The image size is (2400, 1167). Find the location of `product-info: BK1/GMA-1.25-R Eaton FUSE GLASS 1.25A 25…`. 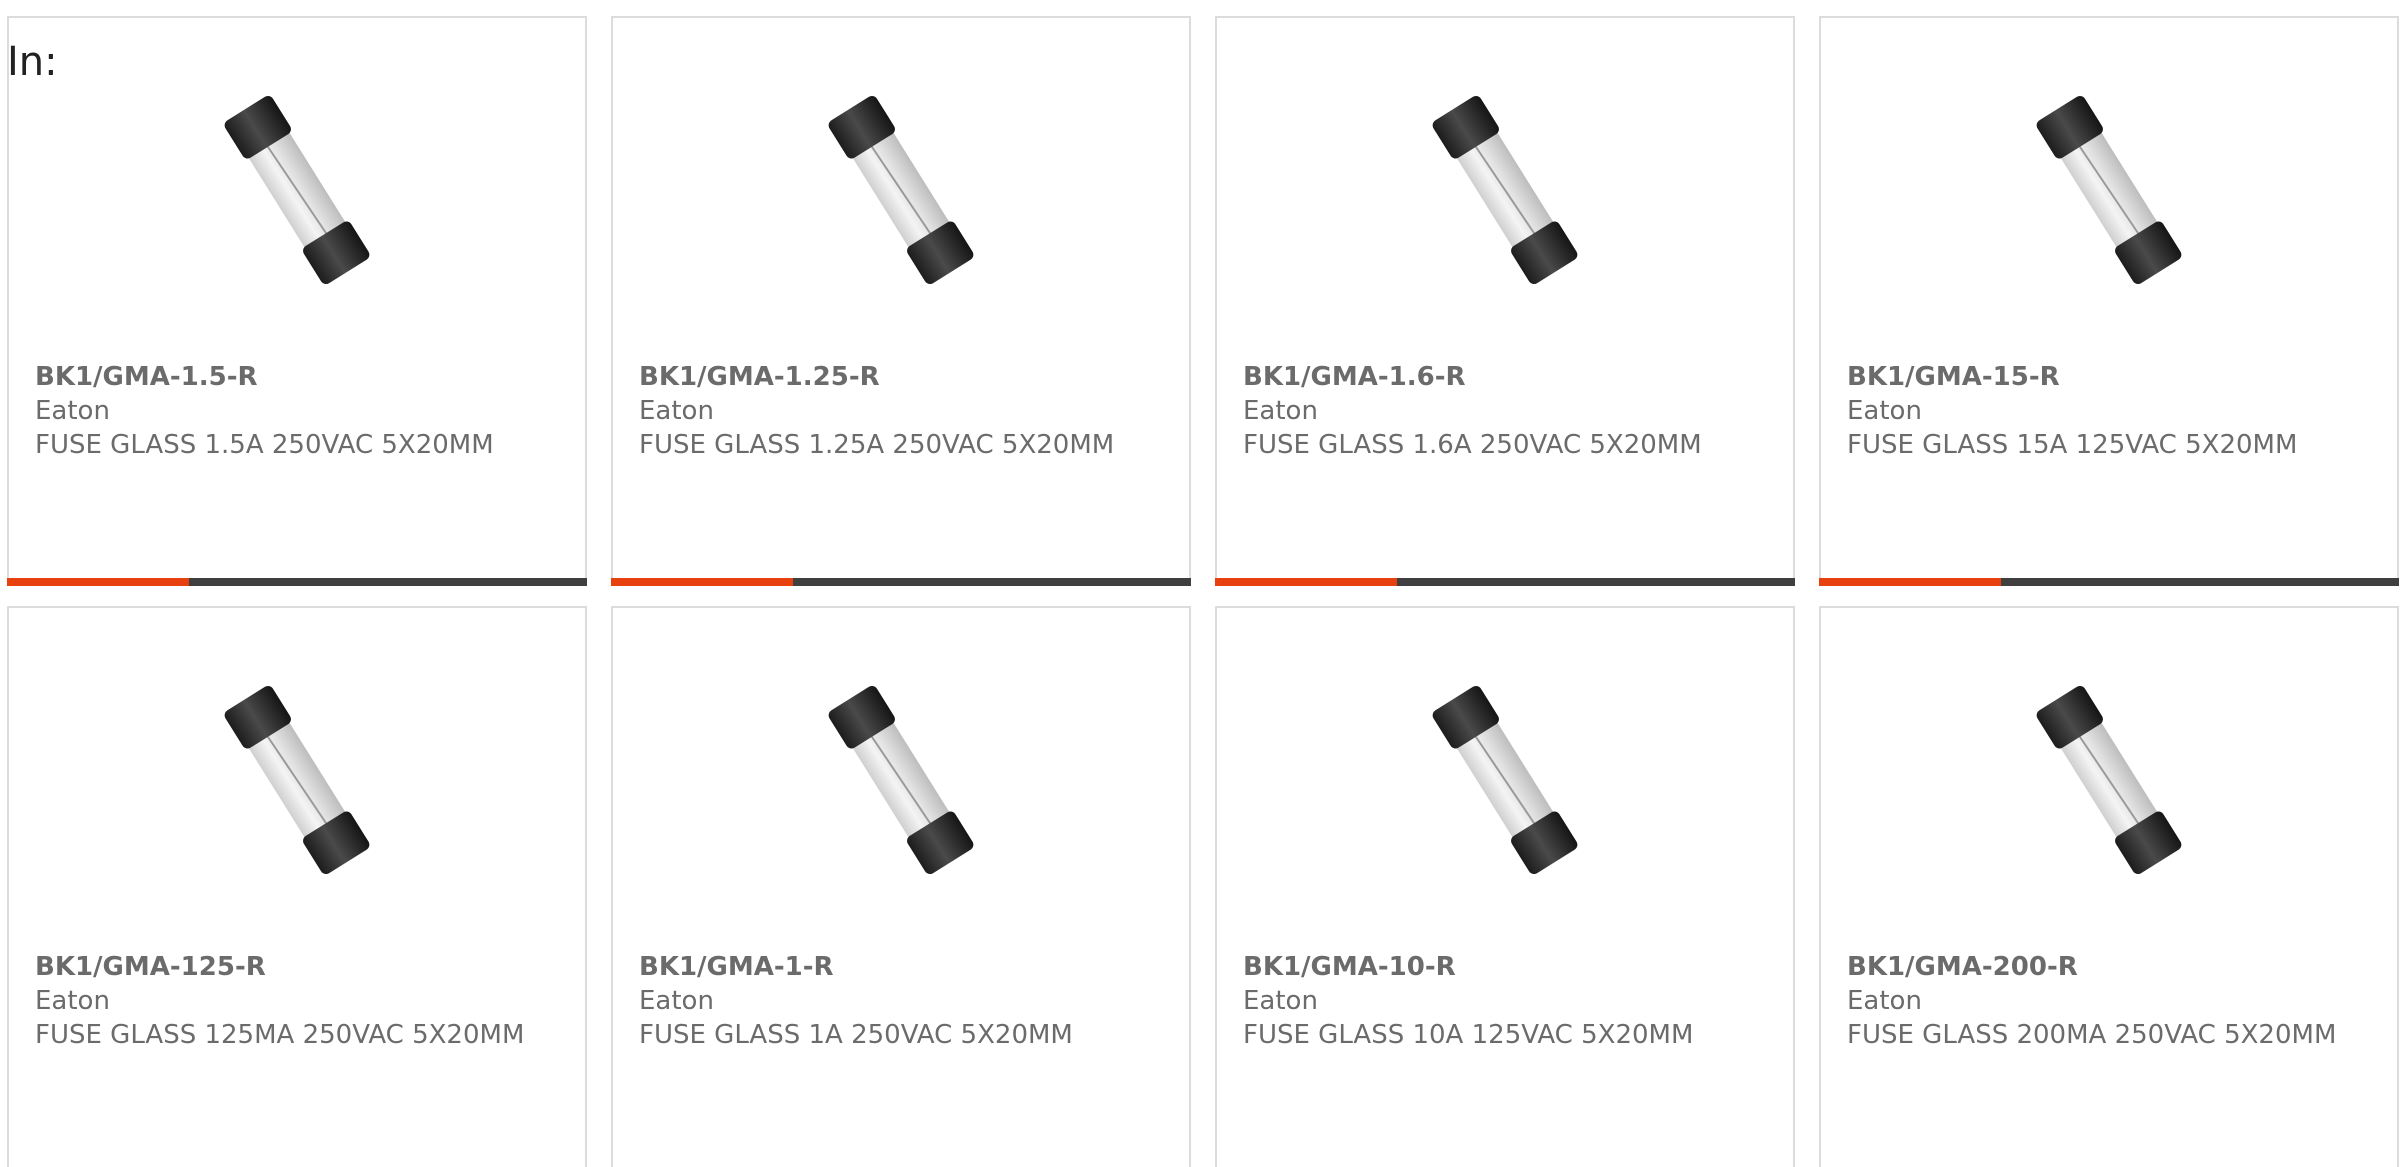

product-info: BK1/GMA-1.25-R Eaton FUSE GLASS 1.25A 25… is located at coordinates (899, 411).